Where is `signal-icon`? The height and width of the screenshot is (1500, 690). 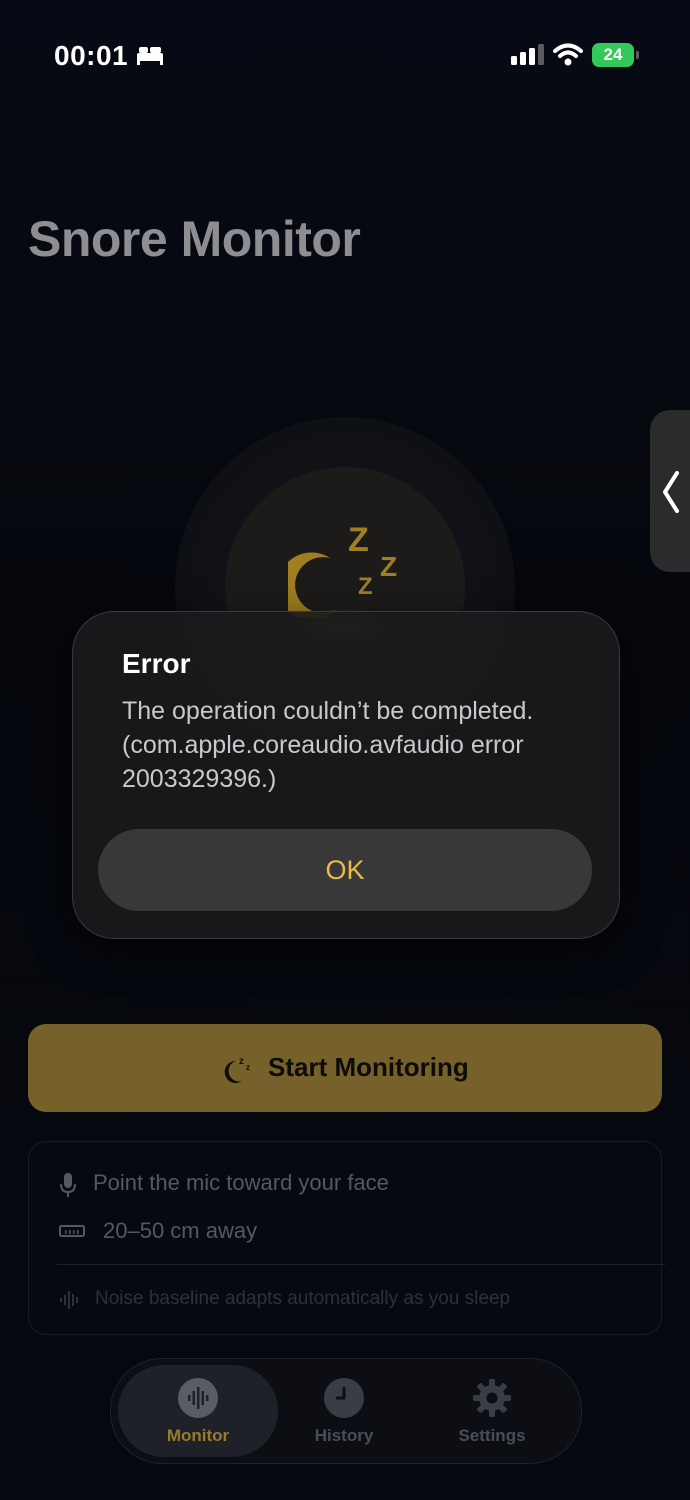
signal-icon is located at coordinates (527, 57).